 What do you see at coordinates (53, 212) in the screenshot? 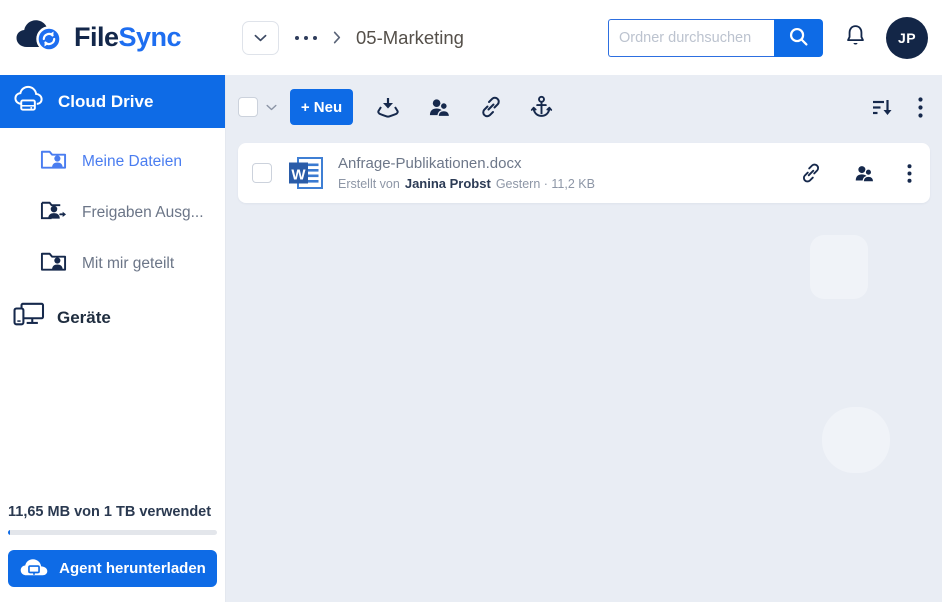
I see `folder-user-arrow-icon` at bounding box center [53, 212].